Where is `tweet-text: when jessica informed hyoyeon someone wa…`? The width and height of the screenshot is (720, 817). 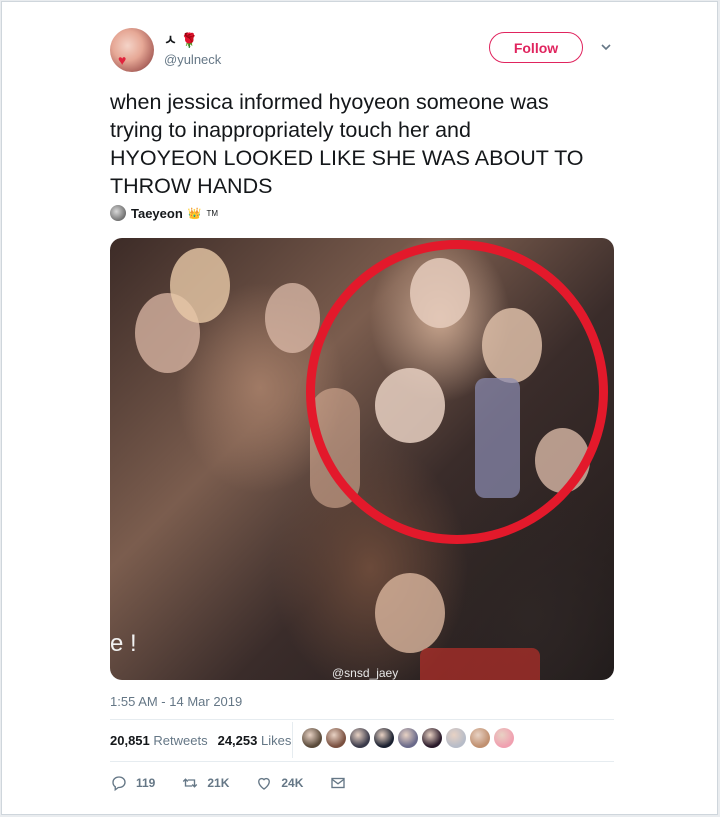
tweet-text: when jessica informed hyoyeon someone wa… is located at coordinates (347, 144).